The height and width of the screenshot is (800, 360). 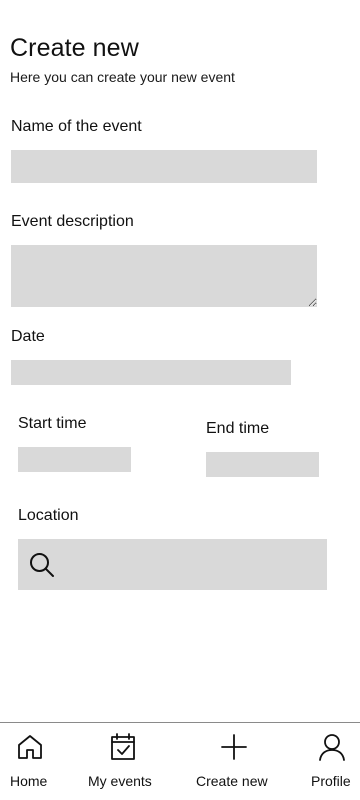 I want to click on event-name-label: Name of the event, so click(x=76, y=126).